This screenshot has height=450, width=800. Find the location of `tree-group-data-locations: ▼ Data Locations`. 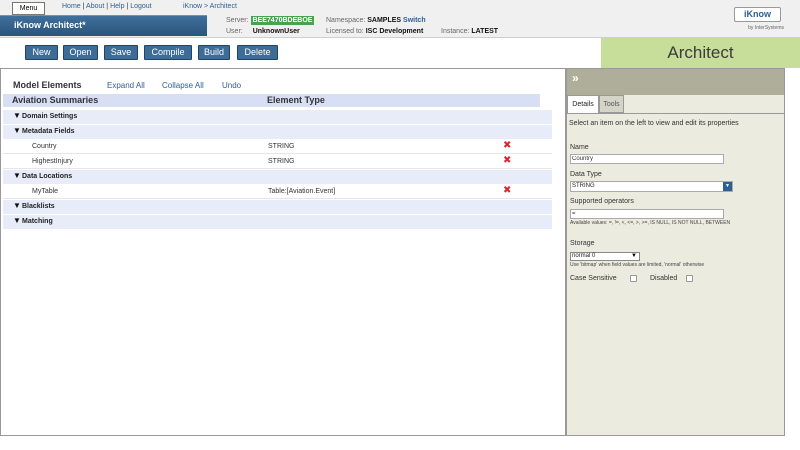

tree-group-data-locations: ▼ Data Locations is located at coordinates (277, 177).